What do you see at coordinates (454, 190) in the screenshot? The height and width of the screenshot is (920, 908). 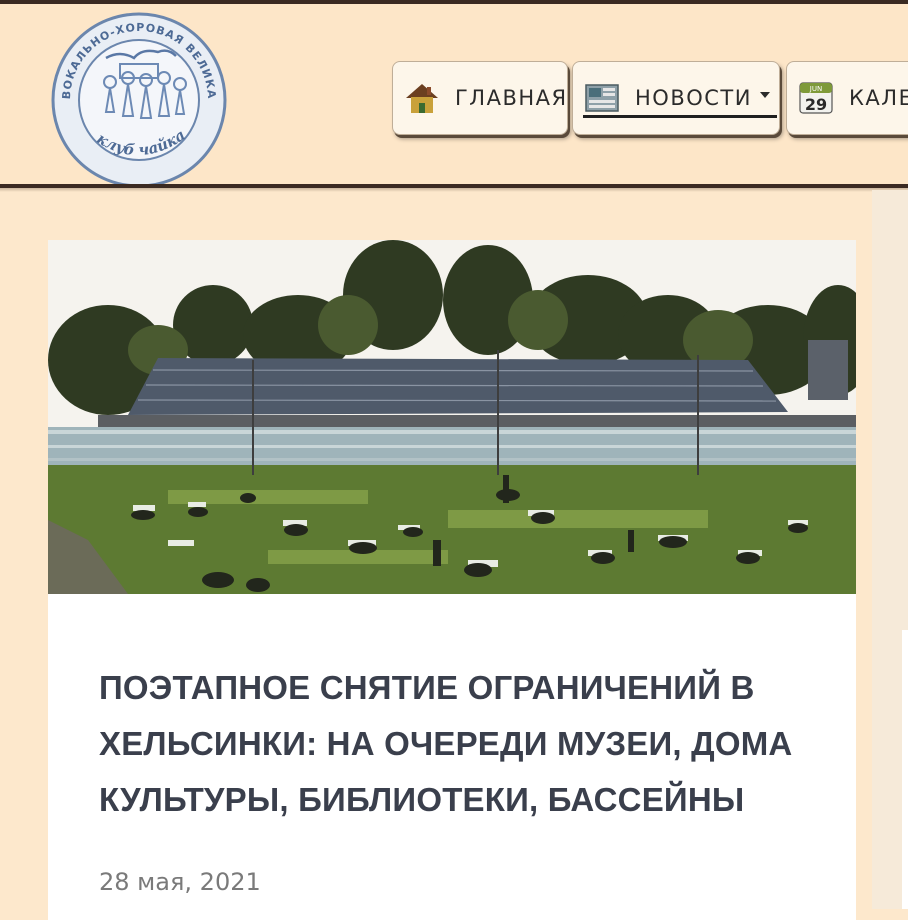 I see `header-shadow` at bounding box center [454, 190].